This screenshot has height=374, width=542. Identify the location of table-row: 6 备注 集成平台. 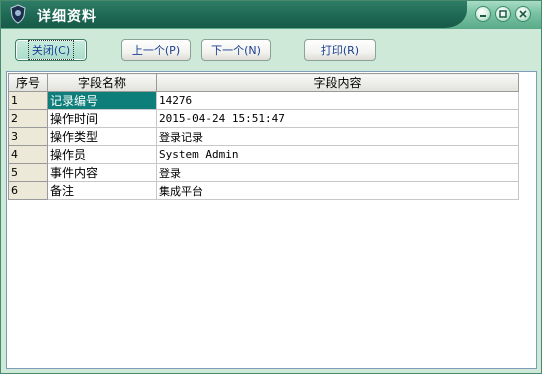
(263, 190).